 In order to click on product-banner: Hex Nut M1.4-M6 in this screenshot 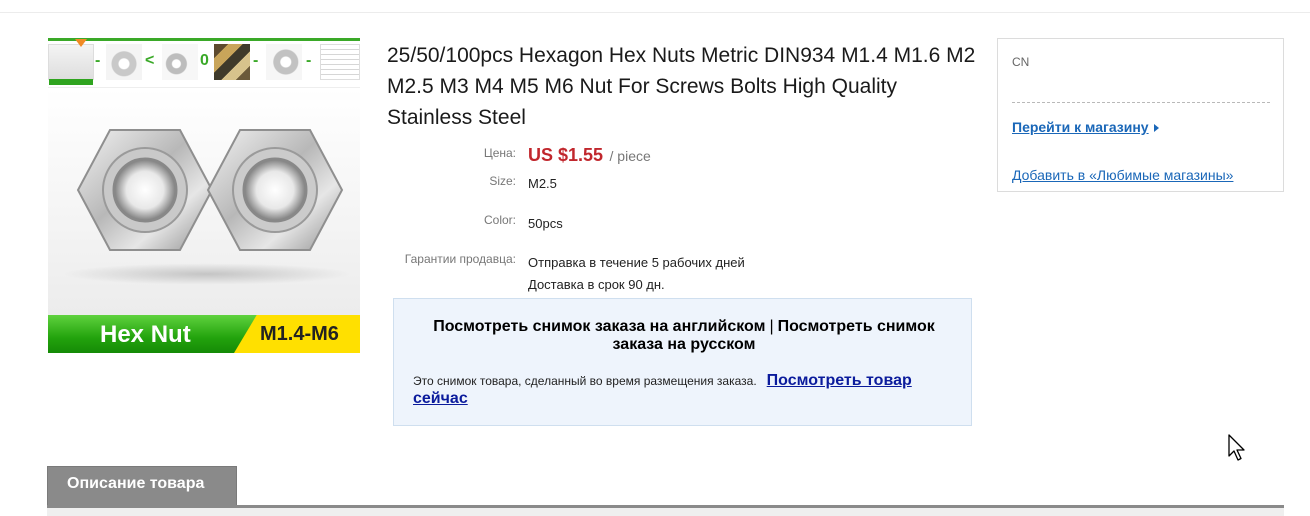, I will do `click(204, 334)`.